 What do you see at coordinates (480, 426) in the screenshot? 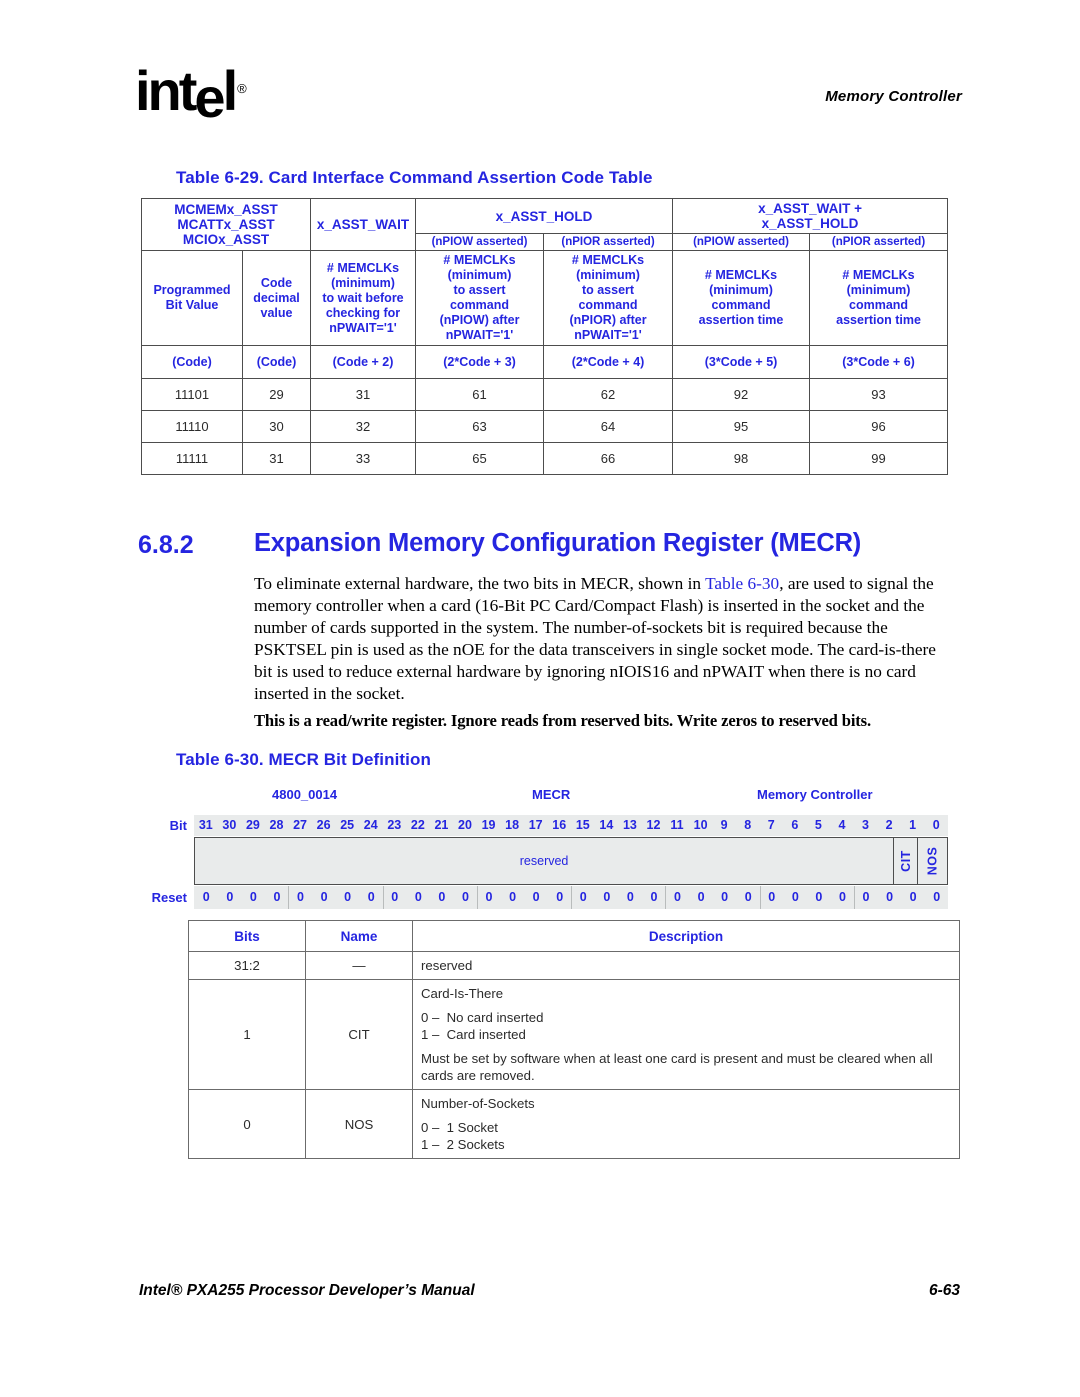
I see `cell-2code3: 63` at bounding box center [480, 426].